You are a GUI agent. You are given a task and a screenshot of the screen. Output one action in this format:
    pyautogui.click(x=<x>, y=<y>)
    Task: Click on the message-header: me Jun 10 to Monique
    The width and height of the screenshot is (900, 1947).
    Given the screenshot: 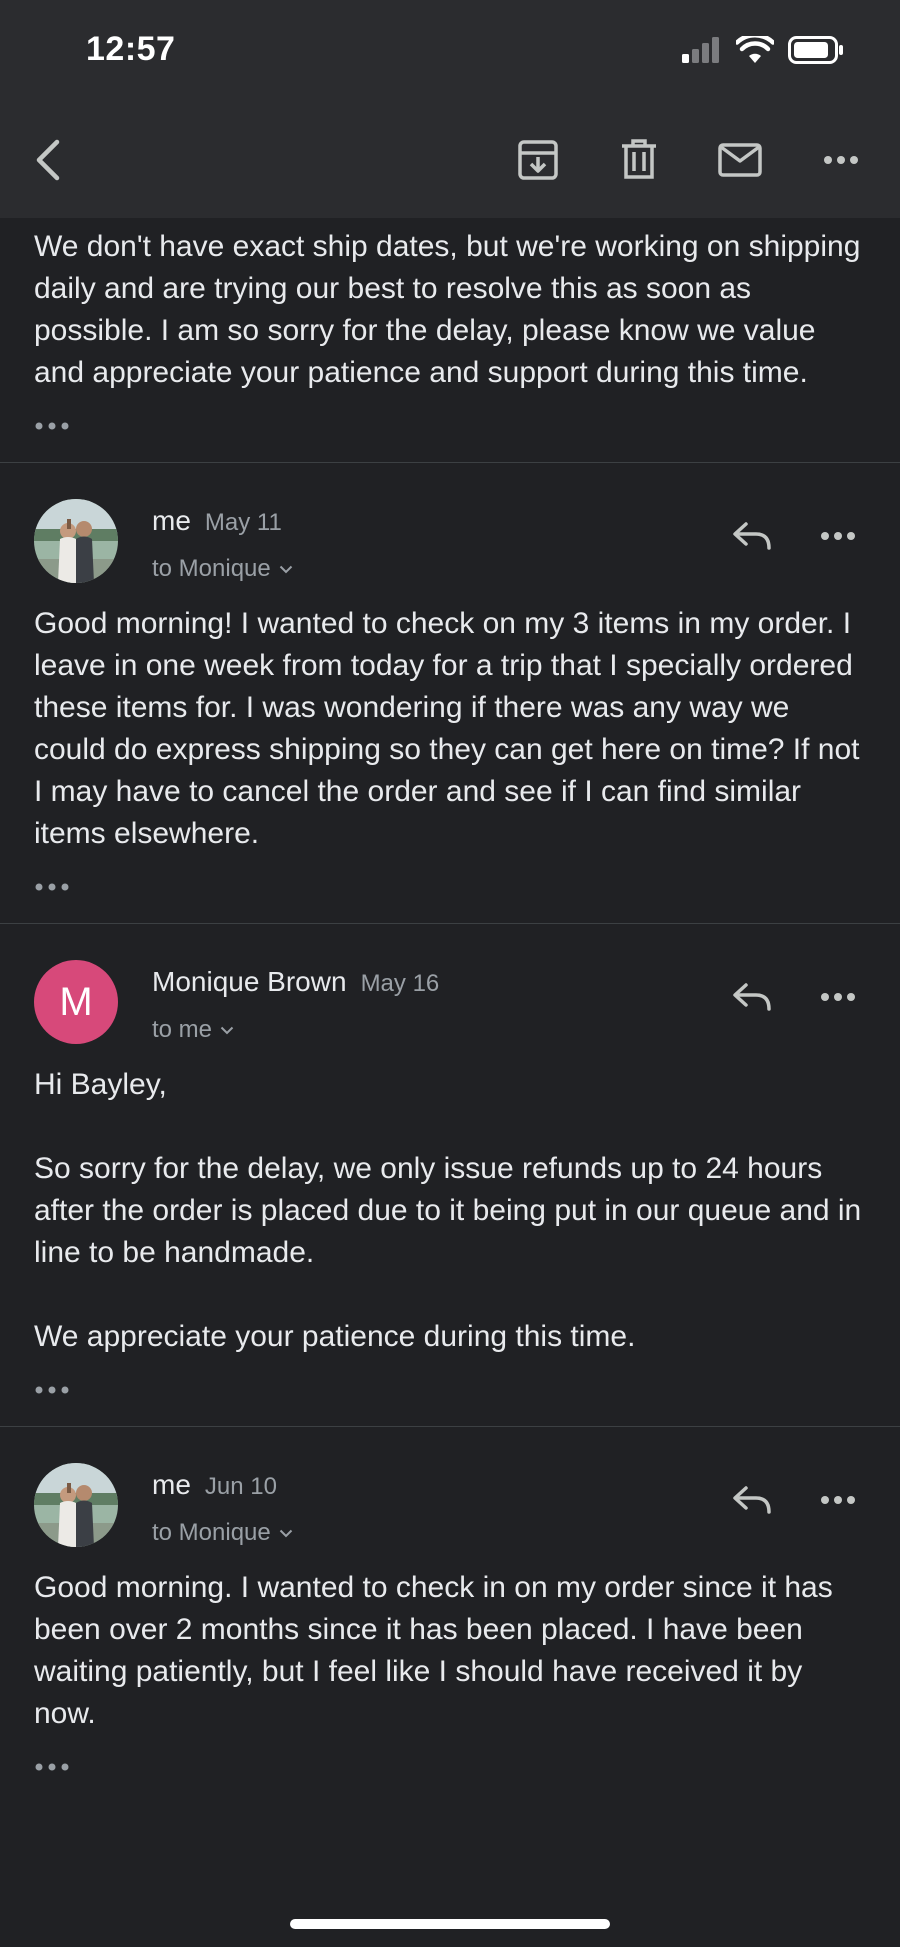 What is the action you would take?
    pyautogui.click(x=450, y=1497)
    